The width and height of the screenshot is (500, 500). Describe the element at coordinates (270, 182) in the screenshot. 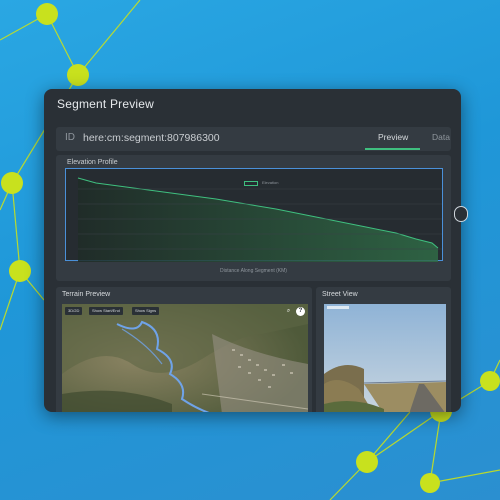

I see `legend-label: Elevation` at that location.